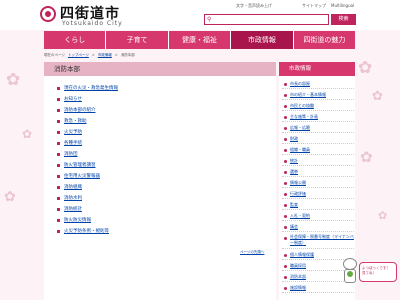 Image resolution: width=400 pixels, height=300 pixels. I want to click on nav-item-attractions: 四街道の魅力, so click(324, 40).